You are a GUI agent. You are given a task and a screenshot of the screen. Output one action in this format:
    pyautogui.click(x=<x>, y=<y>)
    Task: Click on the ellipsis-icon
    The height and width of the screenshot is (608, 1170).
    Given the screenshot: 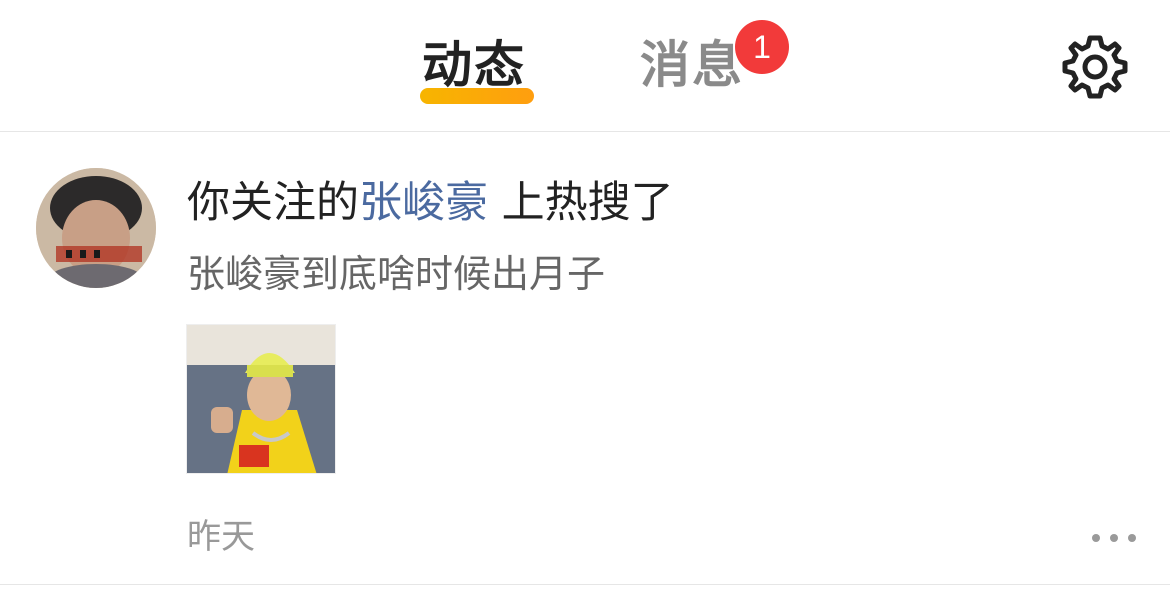 What is the action you would take?
    pyautogui.click(x=1096, y=538)
    